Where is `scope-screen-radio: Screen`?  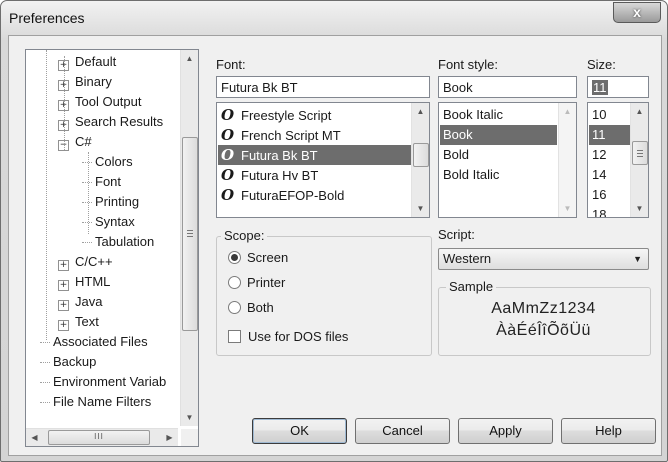 scope-screen-radio: Screen is located at coordinates (258, 257).